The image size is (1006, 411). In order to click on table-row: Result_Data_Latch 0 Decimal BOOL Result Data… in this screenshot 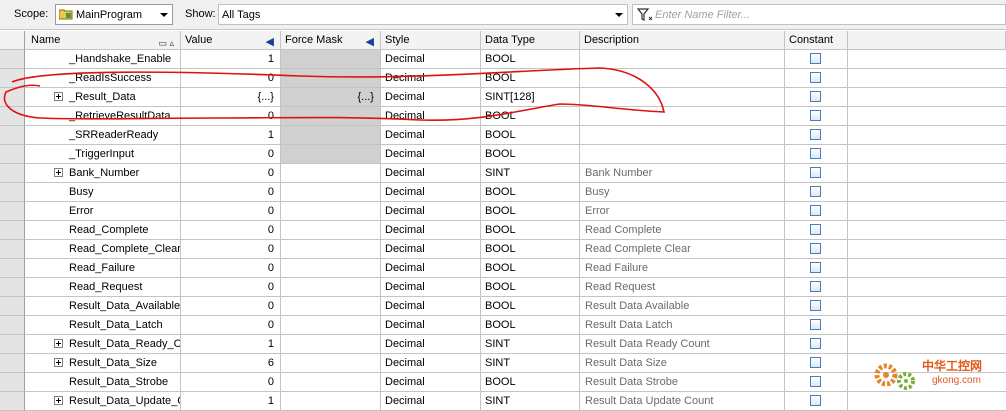, I will do `click(503, 325)`.